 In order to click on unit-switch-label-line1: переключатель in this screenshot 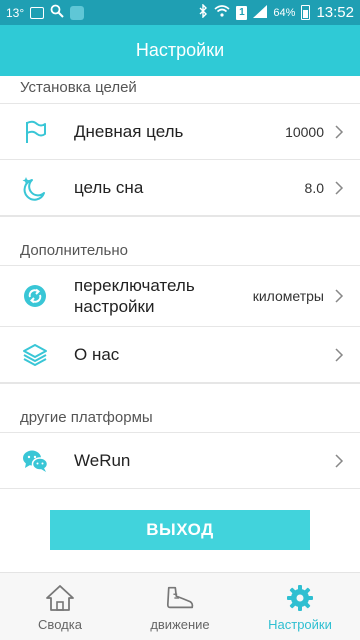, I will do `click(134, 285)`.